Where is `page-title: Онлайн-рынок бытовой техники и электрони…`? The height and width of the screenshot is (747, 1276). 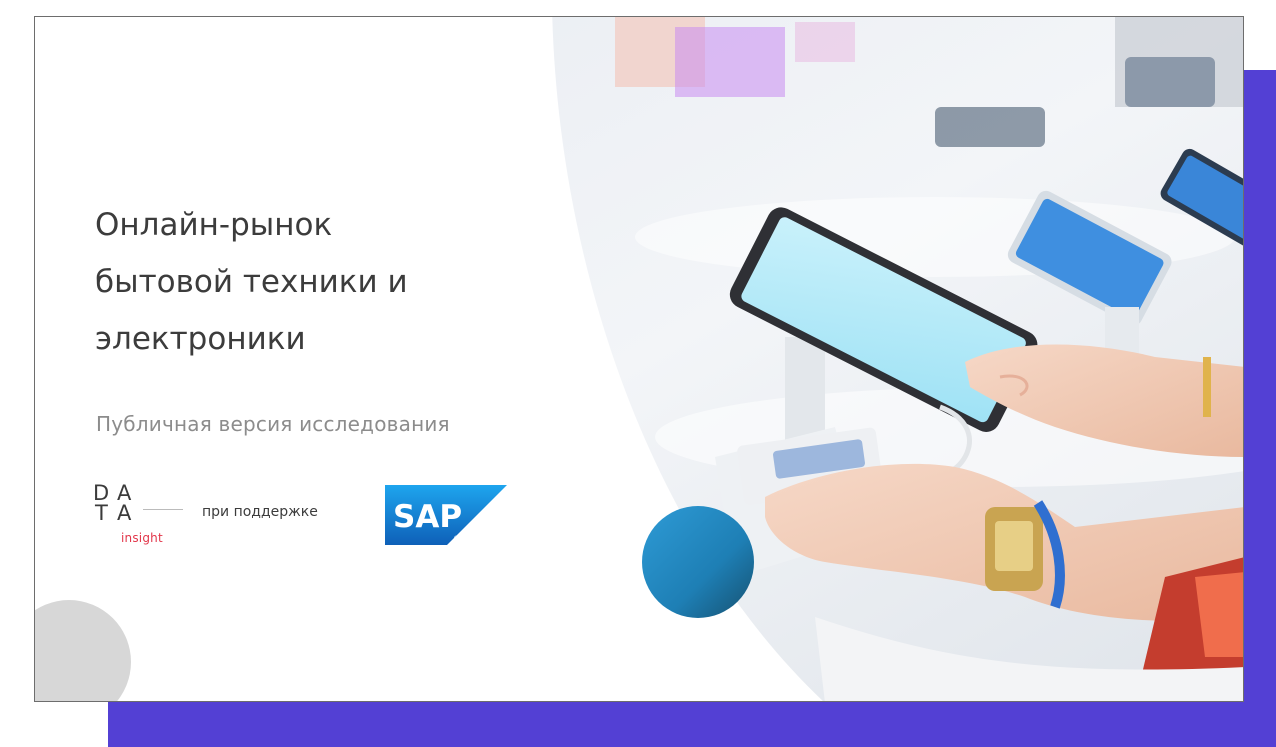
page-title: Онлайн-рынок бытовой техники и электрони… is located at coordinates (325, 282).